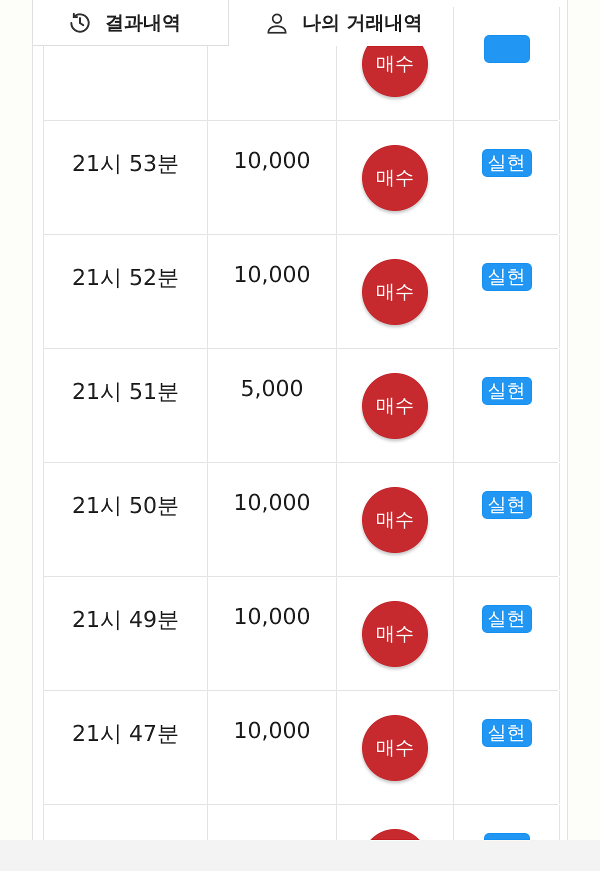 The image size is (600, 871). What do you see at coordinates (272, 389) in the screenshot?
I see `amount-text: 5,000` at bounding box center [272, 389].